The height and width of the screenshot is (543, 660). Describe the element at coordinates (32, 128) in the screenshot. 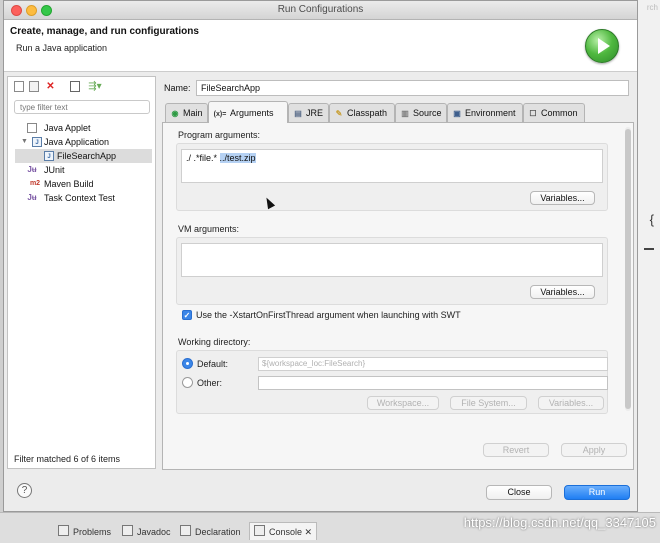

I see `java-applet-icon` at that location.